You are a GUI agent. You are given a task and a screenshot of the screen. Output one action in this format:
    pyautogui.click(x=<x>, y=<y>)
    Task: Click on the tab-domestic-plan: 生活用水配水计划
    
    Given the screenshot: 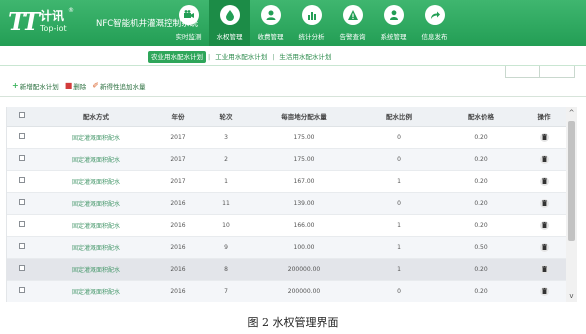 What is the action you would take?
    pyautogui.click(x=305, y=57)
    